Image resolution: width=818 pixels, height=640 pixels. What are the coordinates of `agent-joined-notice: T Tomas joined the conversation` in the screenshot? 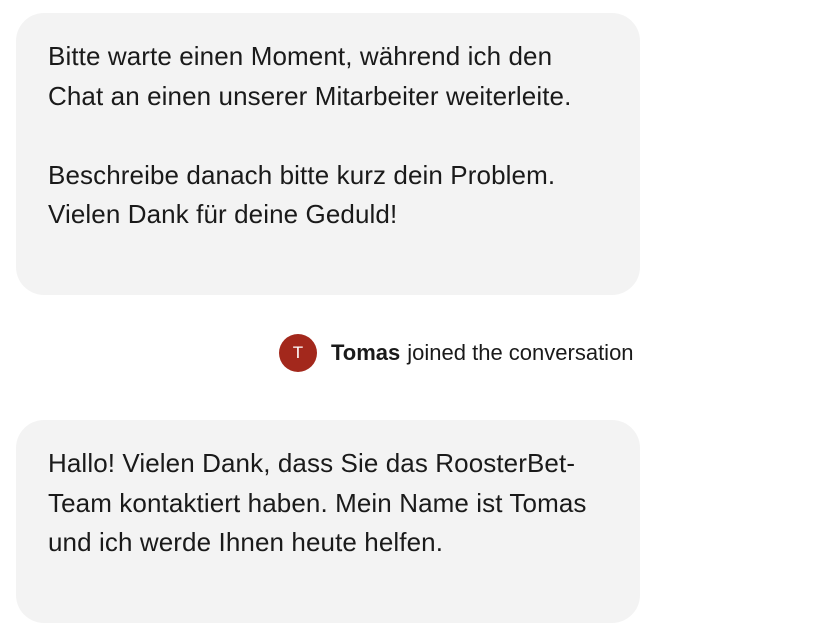 It's located at (456, 353).